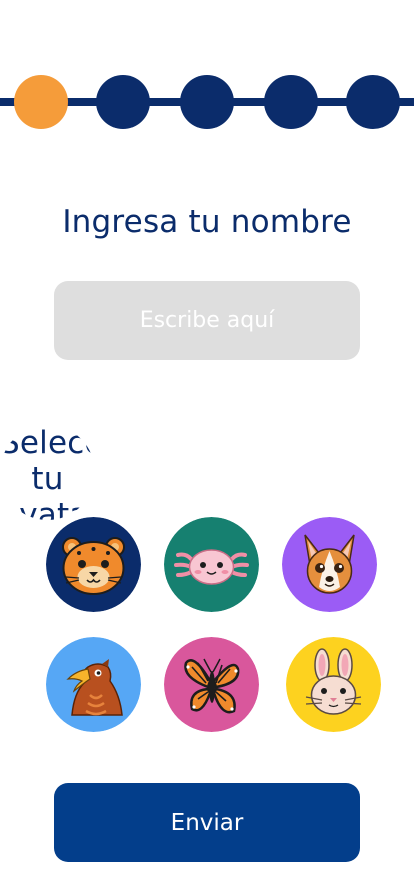 Image resolution: width=414 pixels, height=896 pixels. What do you see at coordinates (207, 320) in the screenshot?
I see `name-input` at bounding box center [207, 320].